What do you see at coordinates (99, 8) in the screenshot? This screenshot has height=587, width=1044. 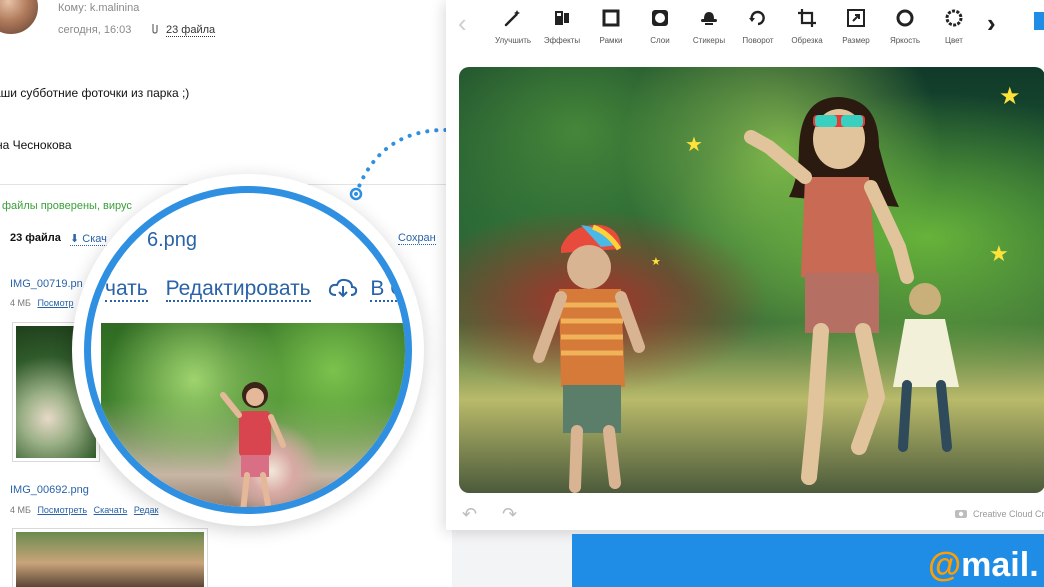 I see `recipient-line: Кому: k.malinina` at bounding box center [99, 8].